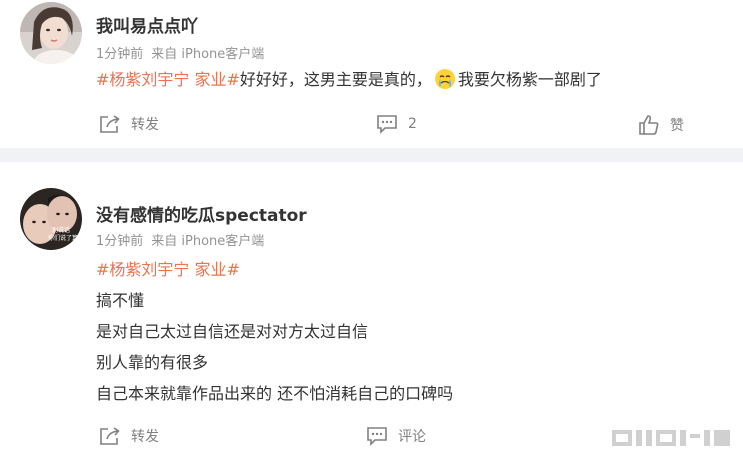 The height and width of the screenshot is (462, 743). Describe the element at coordinates (63, 238) in the screenshot. I see `svg-text: 你们说了算` at that location.